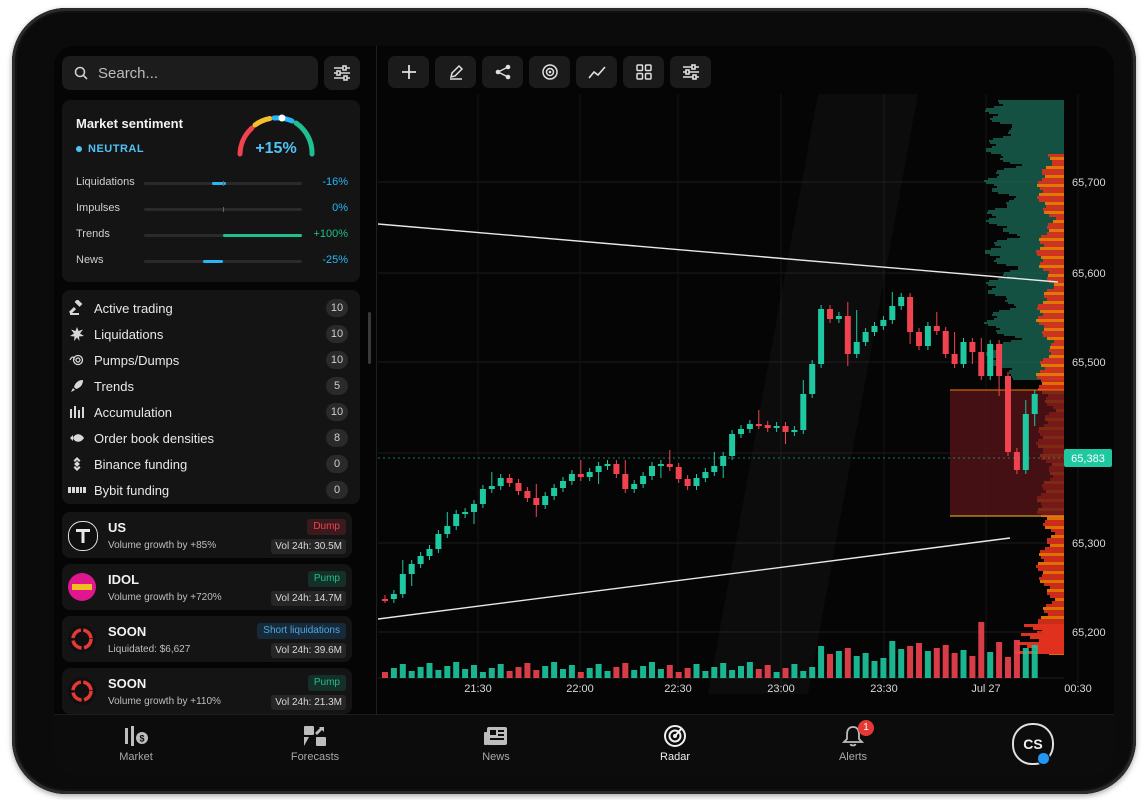 The image size is (1148, 800). I want to click on alert-badge: 1, so click(866, 728).